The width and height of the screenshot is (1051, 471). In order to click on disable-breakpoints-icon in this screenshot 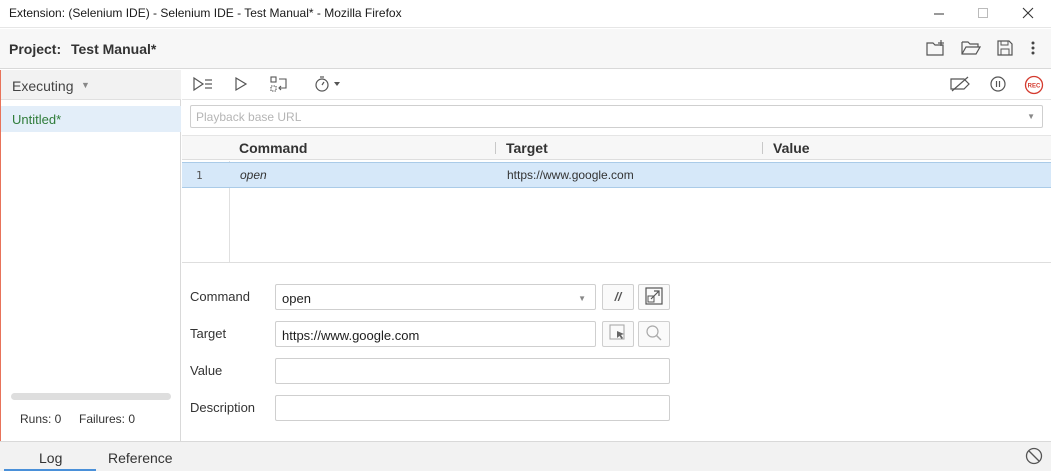, I will do `click(960, 85)`.